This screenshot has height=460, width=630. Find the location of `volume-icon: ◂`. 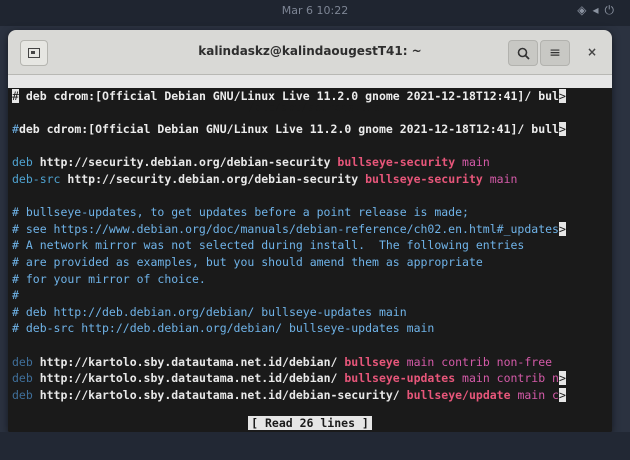

volume-icon: ◂ is located at coordinates (598, 10).